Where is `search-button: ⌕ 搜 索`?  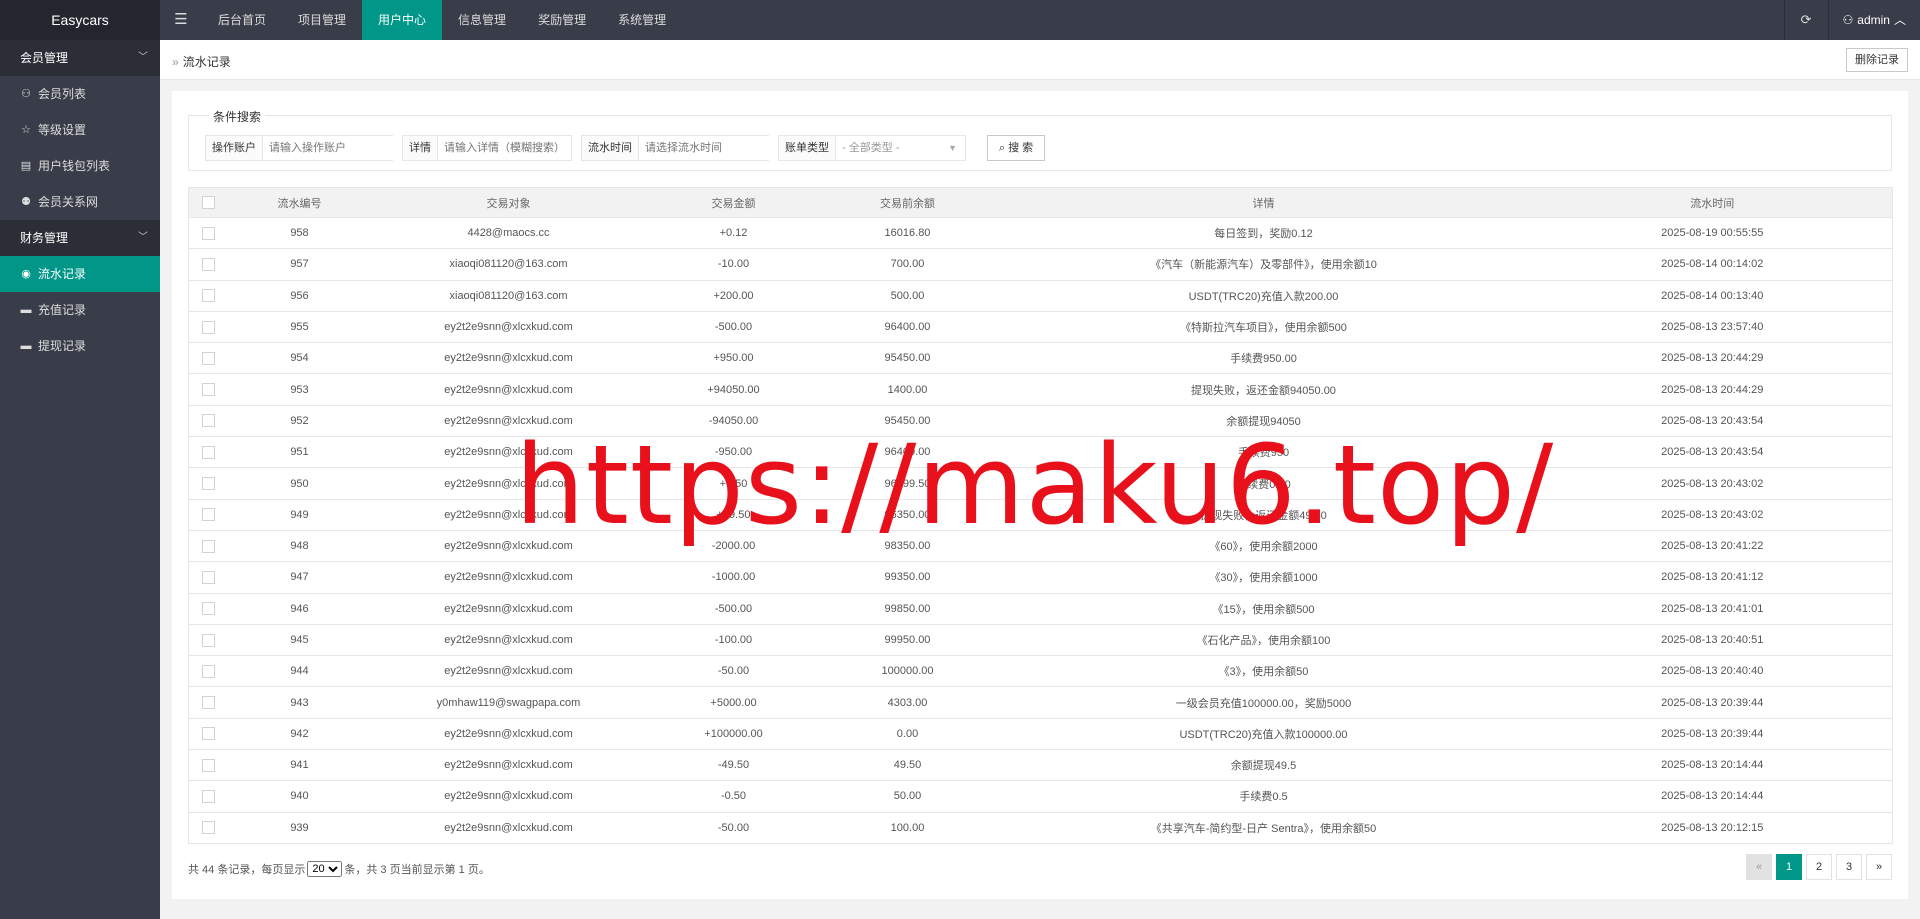
search-button: ⌕ 搜 索 is located at coordinates (1016, 148).